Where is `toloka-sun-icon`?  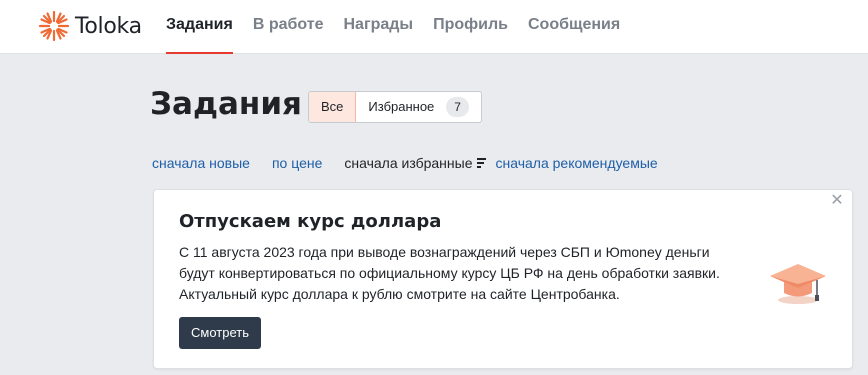
toloka-sun-icon is located at coordinates (54, 26).